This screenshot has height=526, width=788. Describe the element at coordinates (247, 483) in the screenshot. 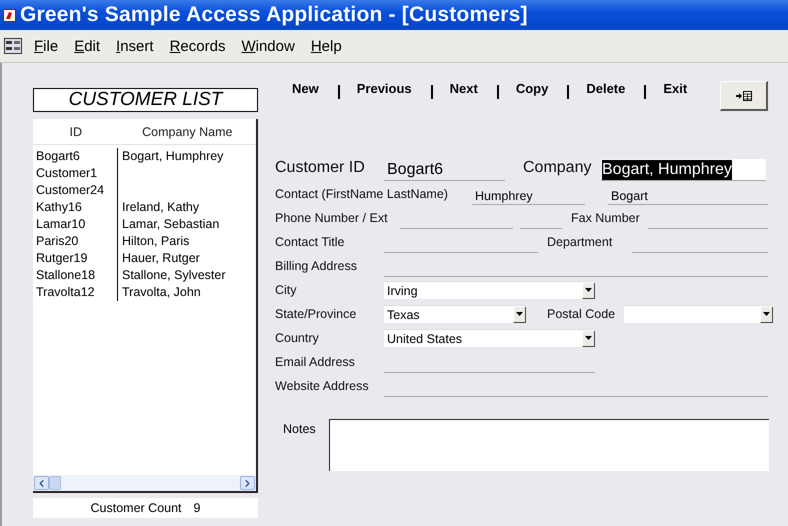

I see `scroll-right-button` at that location.